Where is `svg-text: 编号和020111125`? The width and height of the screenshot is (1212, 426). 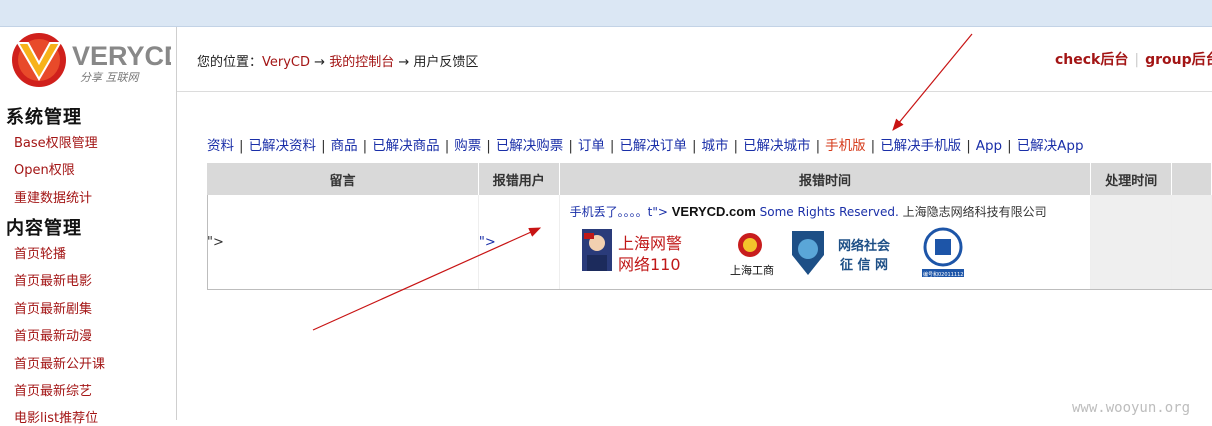 svg-text: 编号和020111125 is located at coordinates (945, 274).